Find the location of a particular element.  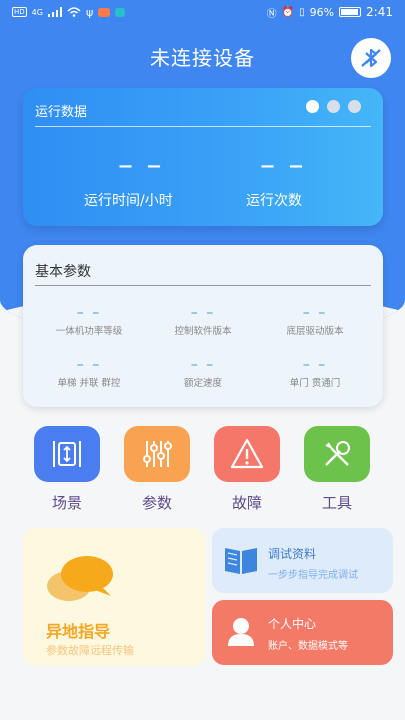

debug-docs-card: 调试资料 一步步指导完成调试 is located at coordinates (302, 560).